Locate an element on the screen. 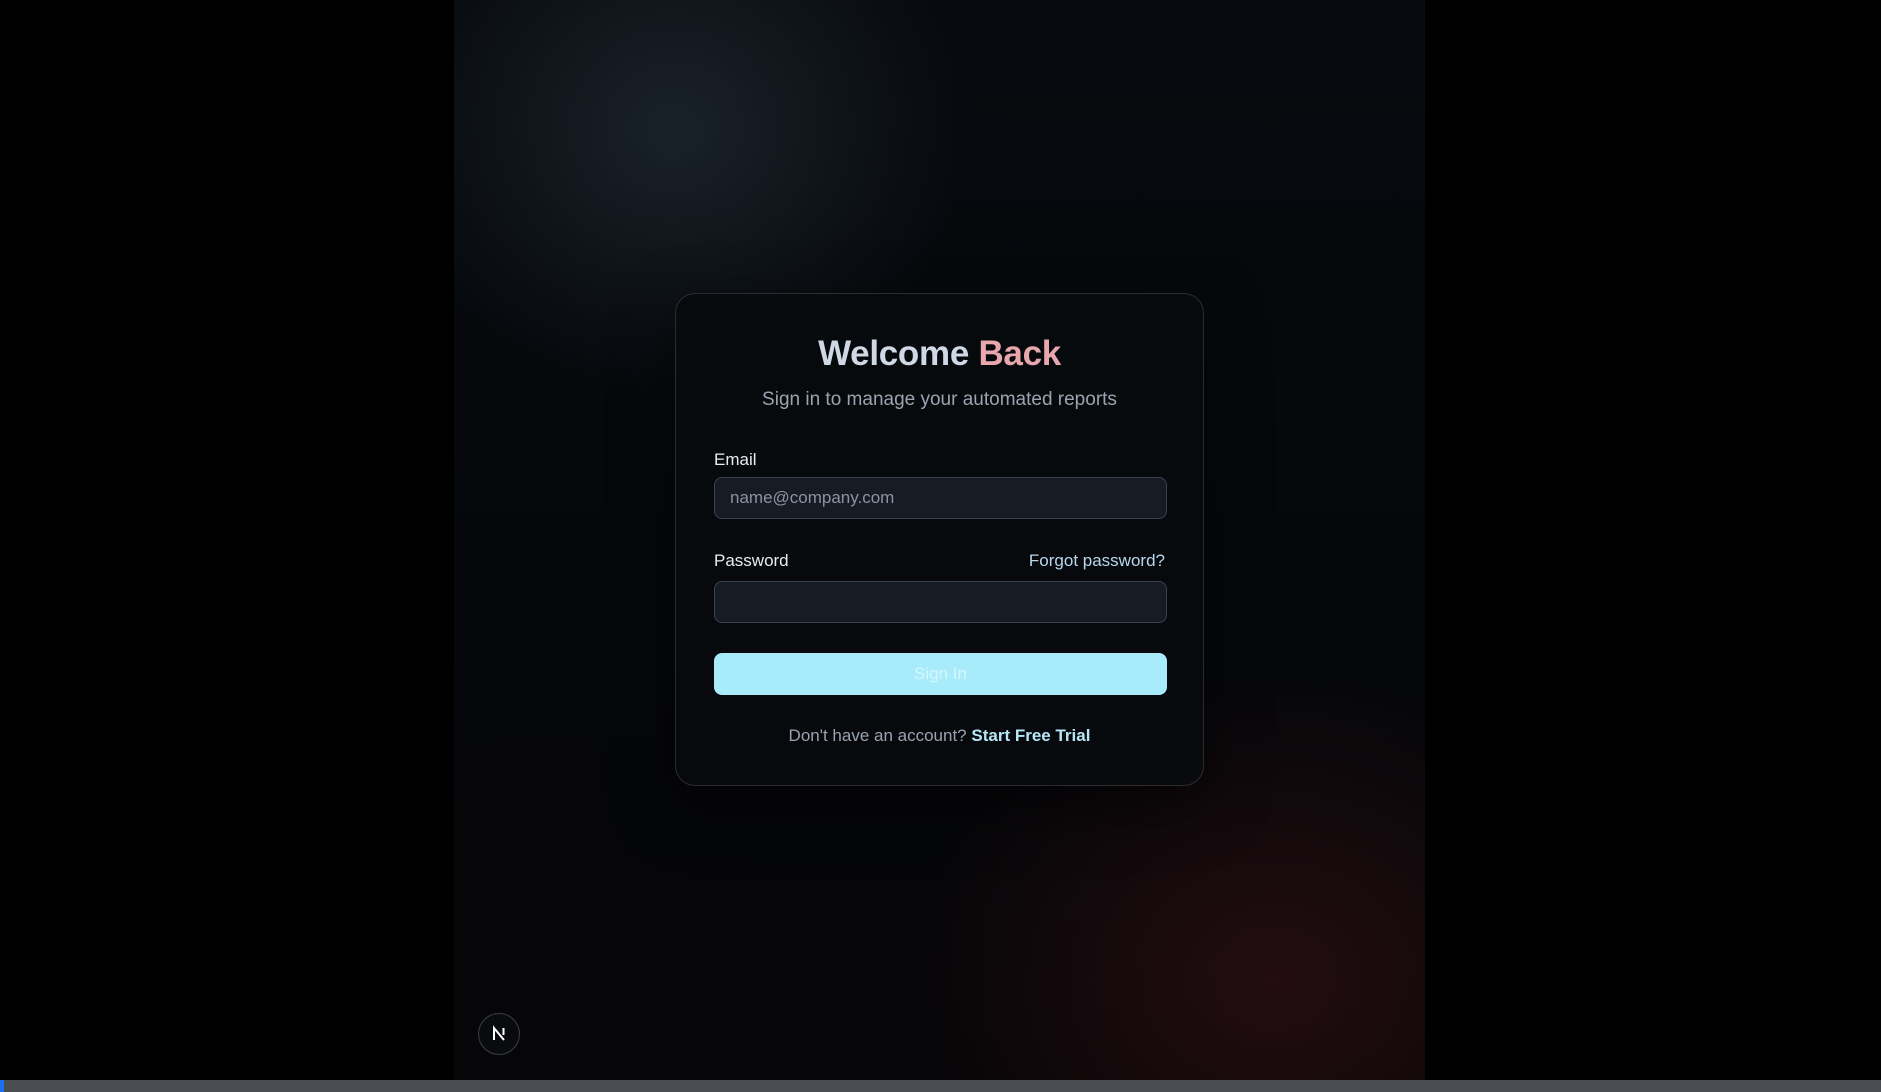  nextjs-logo-icon is located at coordinates (499, 1033).